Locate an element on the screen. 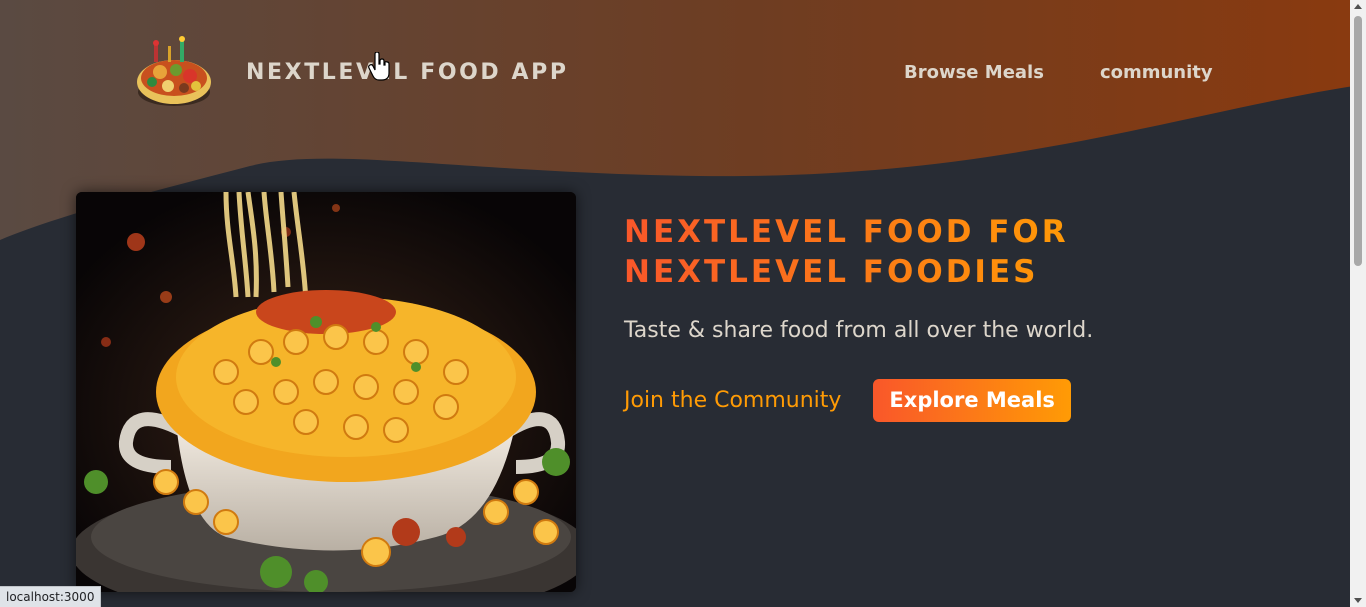 This screenshot has height=607, width=1366. cta-row: Join the Community Explore Meals is located at coordinates (974, 400).